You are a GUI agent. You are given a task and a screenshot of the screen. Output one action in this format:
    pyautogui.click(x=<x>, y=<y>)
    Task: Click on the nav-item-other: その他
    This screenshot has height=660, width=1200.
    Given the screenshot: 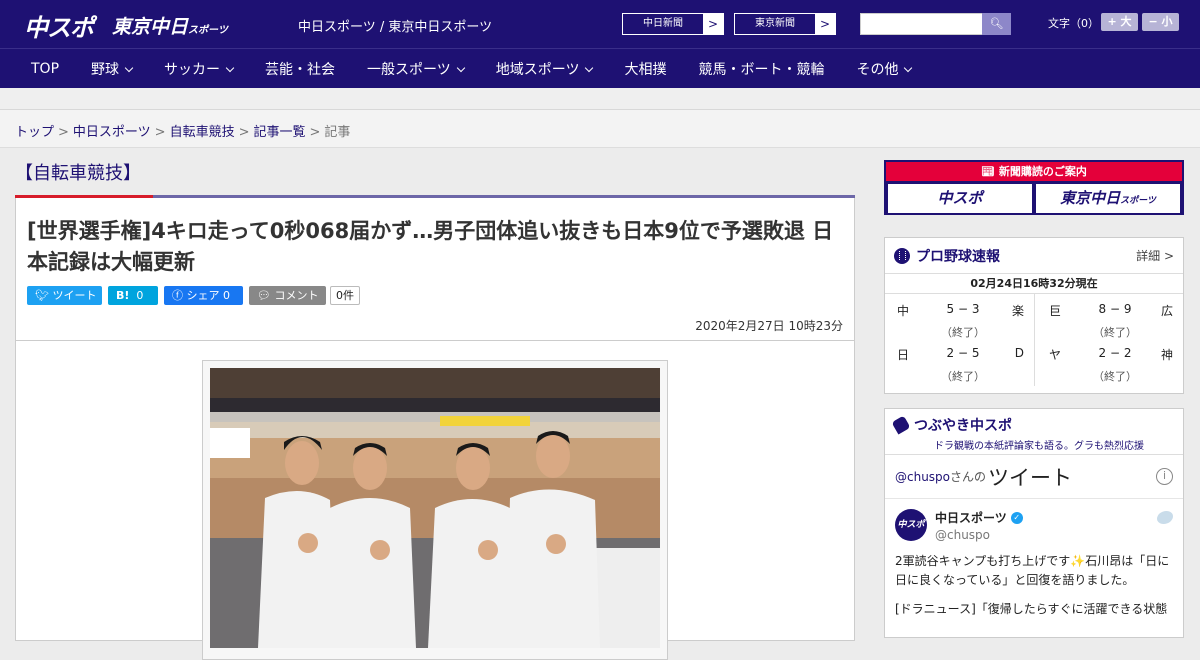 What is the action you would take?
    pyautogui.click(x=884, y=69)
    